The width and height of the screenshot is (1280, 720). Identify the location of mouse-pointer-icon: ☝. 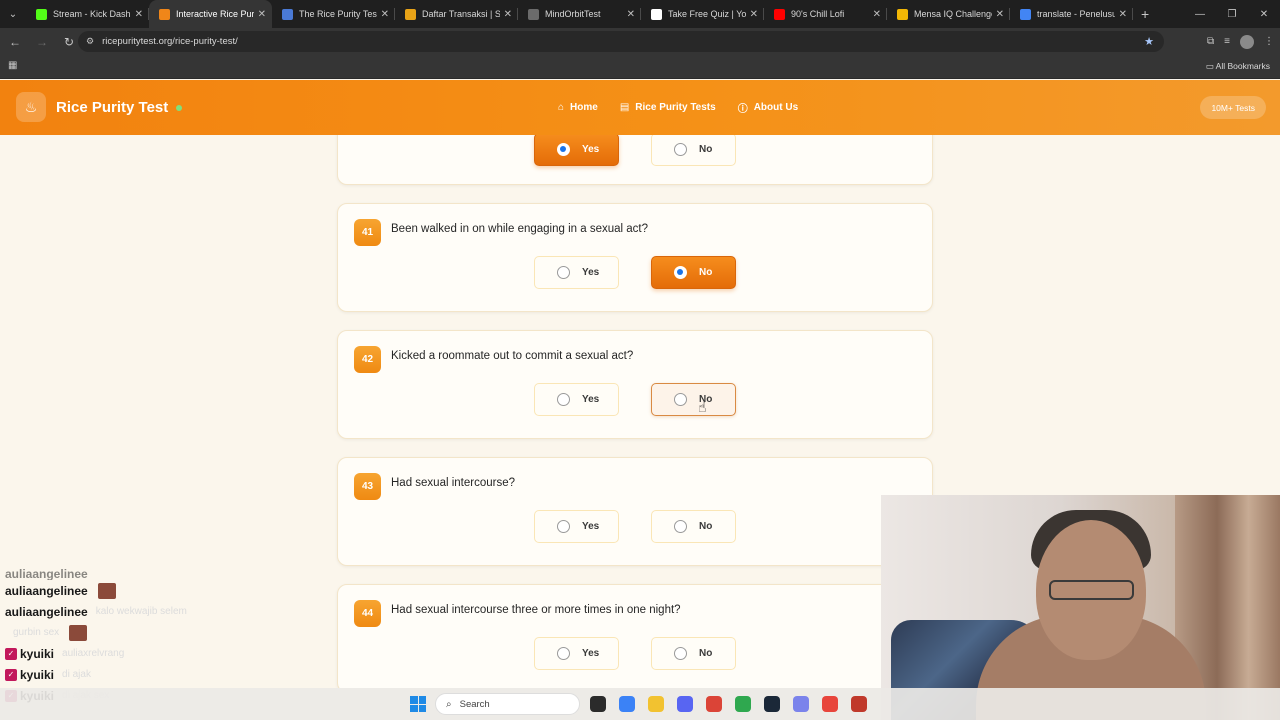
(702, 407).